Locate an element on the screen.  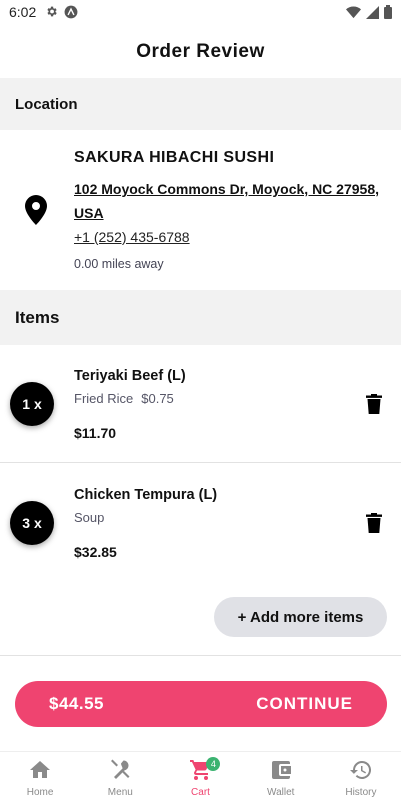
nav-label: Wallet is located at coordinates (281, 792).